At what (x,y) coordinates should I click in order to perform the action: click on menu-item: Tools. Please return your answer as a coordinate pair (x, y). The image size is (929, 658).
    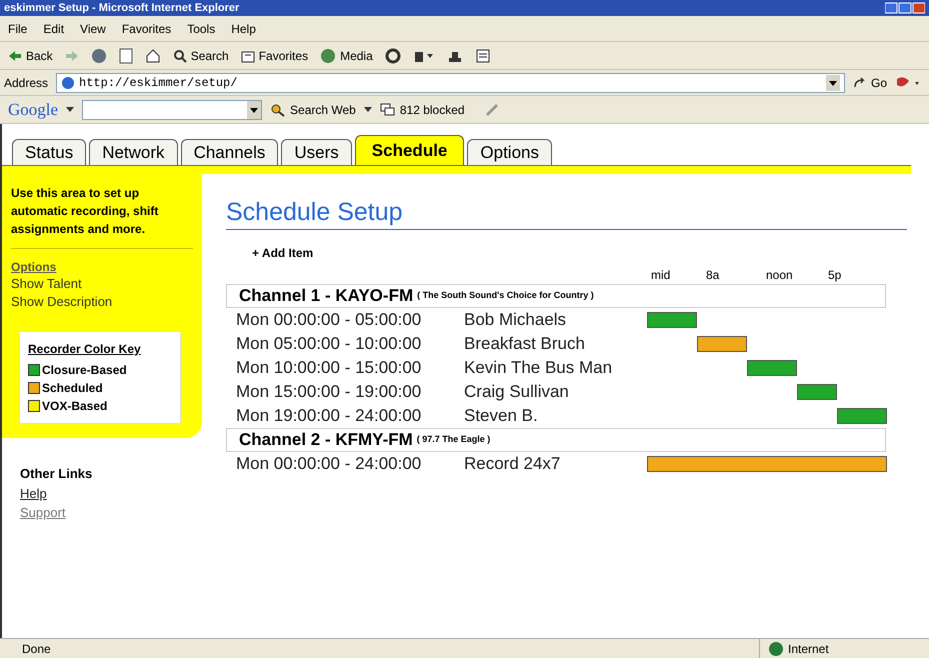
    Looking at the image, I should click on (201, 29).